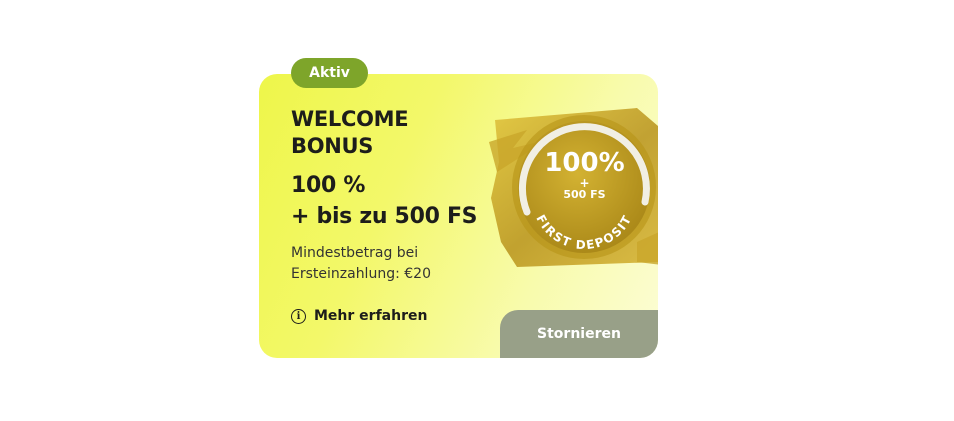 This screenshot has width=954, height=421. I want to click on first-deposit-emblem: FIRST DEPOSIT 100% + 500 FS, so click(572, 187).